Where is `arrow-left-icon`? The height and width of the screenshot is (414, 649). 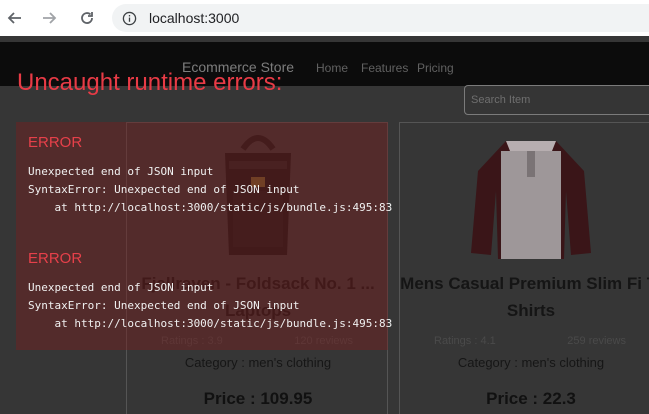
arrow-left-icon is located at coordinates (14, 18).